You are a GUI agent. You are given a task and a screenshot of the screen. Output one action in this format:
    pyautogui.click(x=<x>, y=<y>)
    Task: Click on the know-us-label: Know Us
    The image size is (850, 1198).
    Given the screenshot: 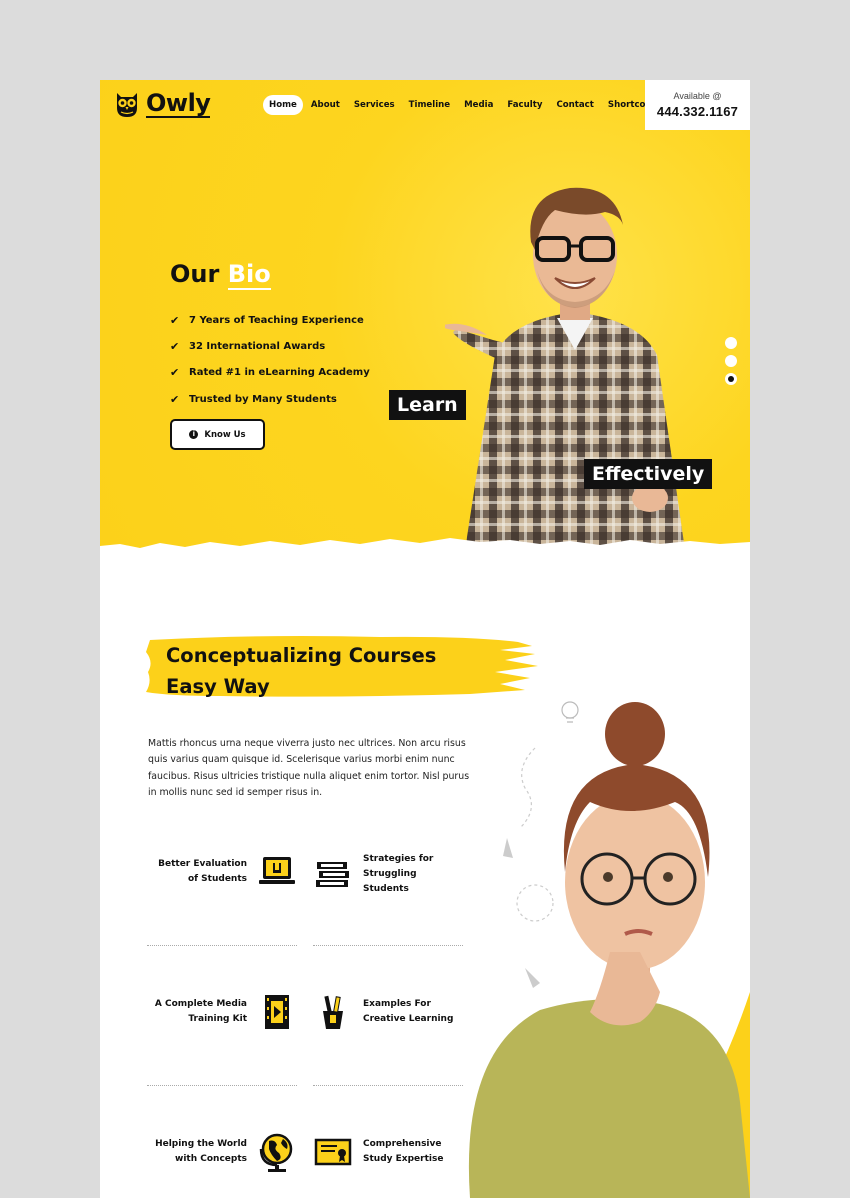 What is the action you would take?
    pyautogui.click(x=225, y=434)
    